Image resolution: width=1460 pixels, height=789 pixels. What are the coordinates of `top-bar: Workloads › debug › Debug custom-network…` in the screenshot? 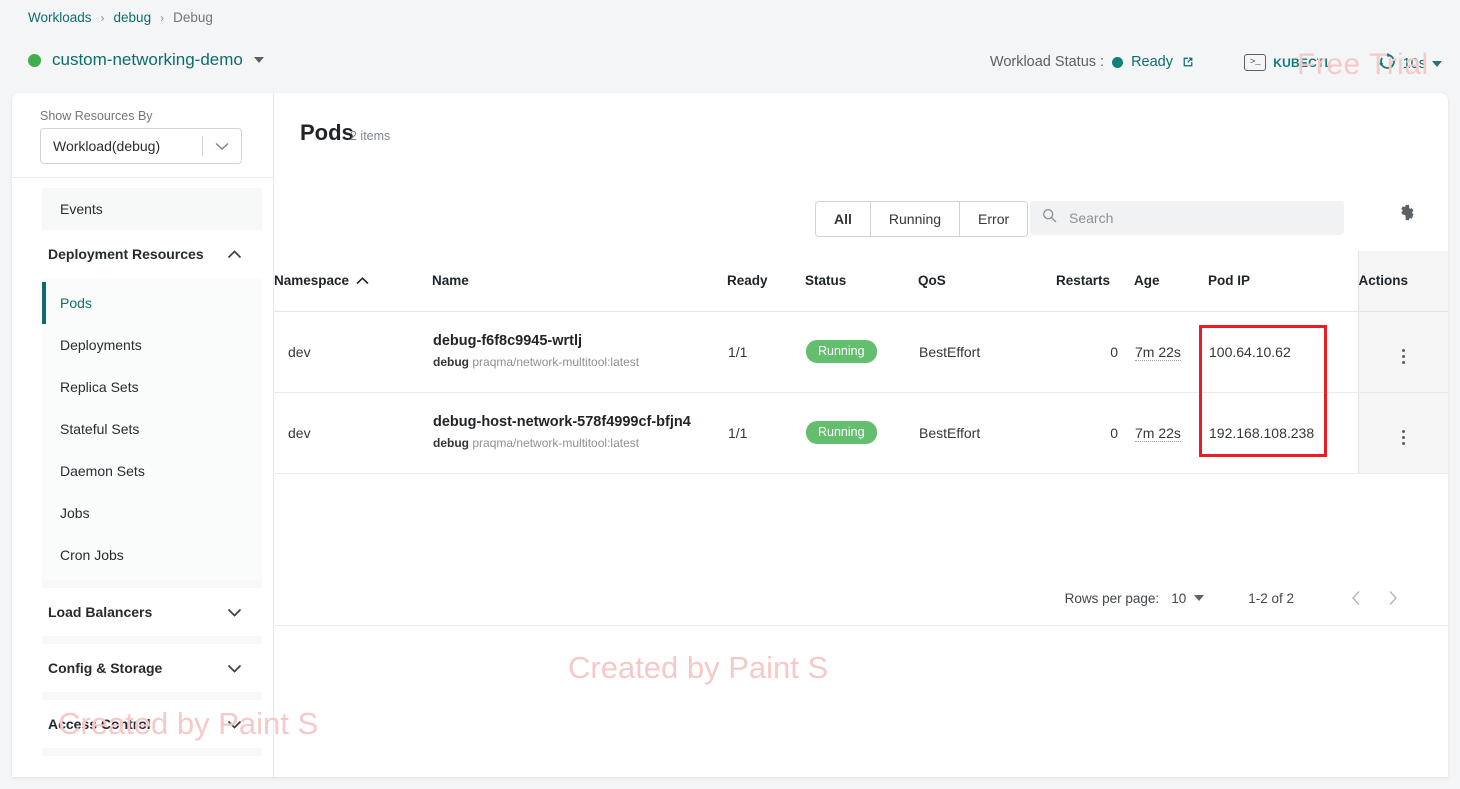 It's located at (730, 46).